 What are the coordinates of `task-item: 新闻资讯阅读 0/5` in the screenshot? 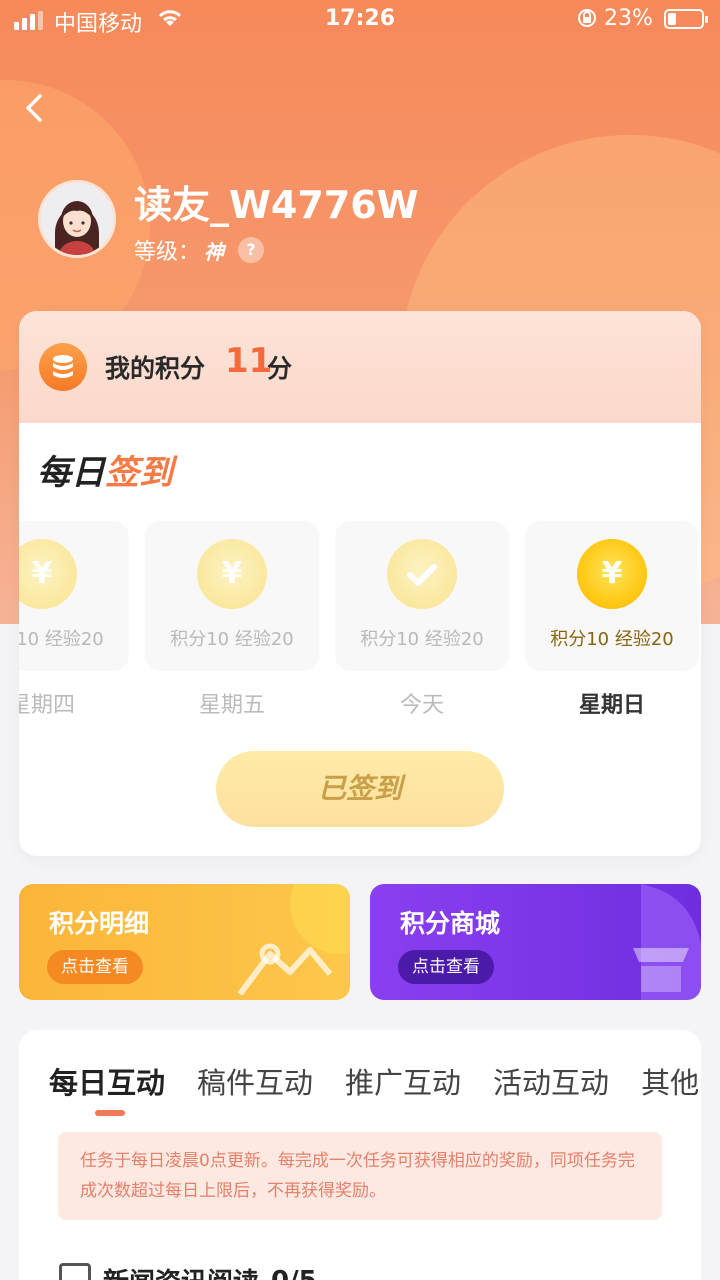 It's located at (188, 1271).